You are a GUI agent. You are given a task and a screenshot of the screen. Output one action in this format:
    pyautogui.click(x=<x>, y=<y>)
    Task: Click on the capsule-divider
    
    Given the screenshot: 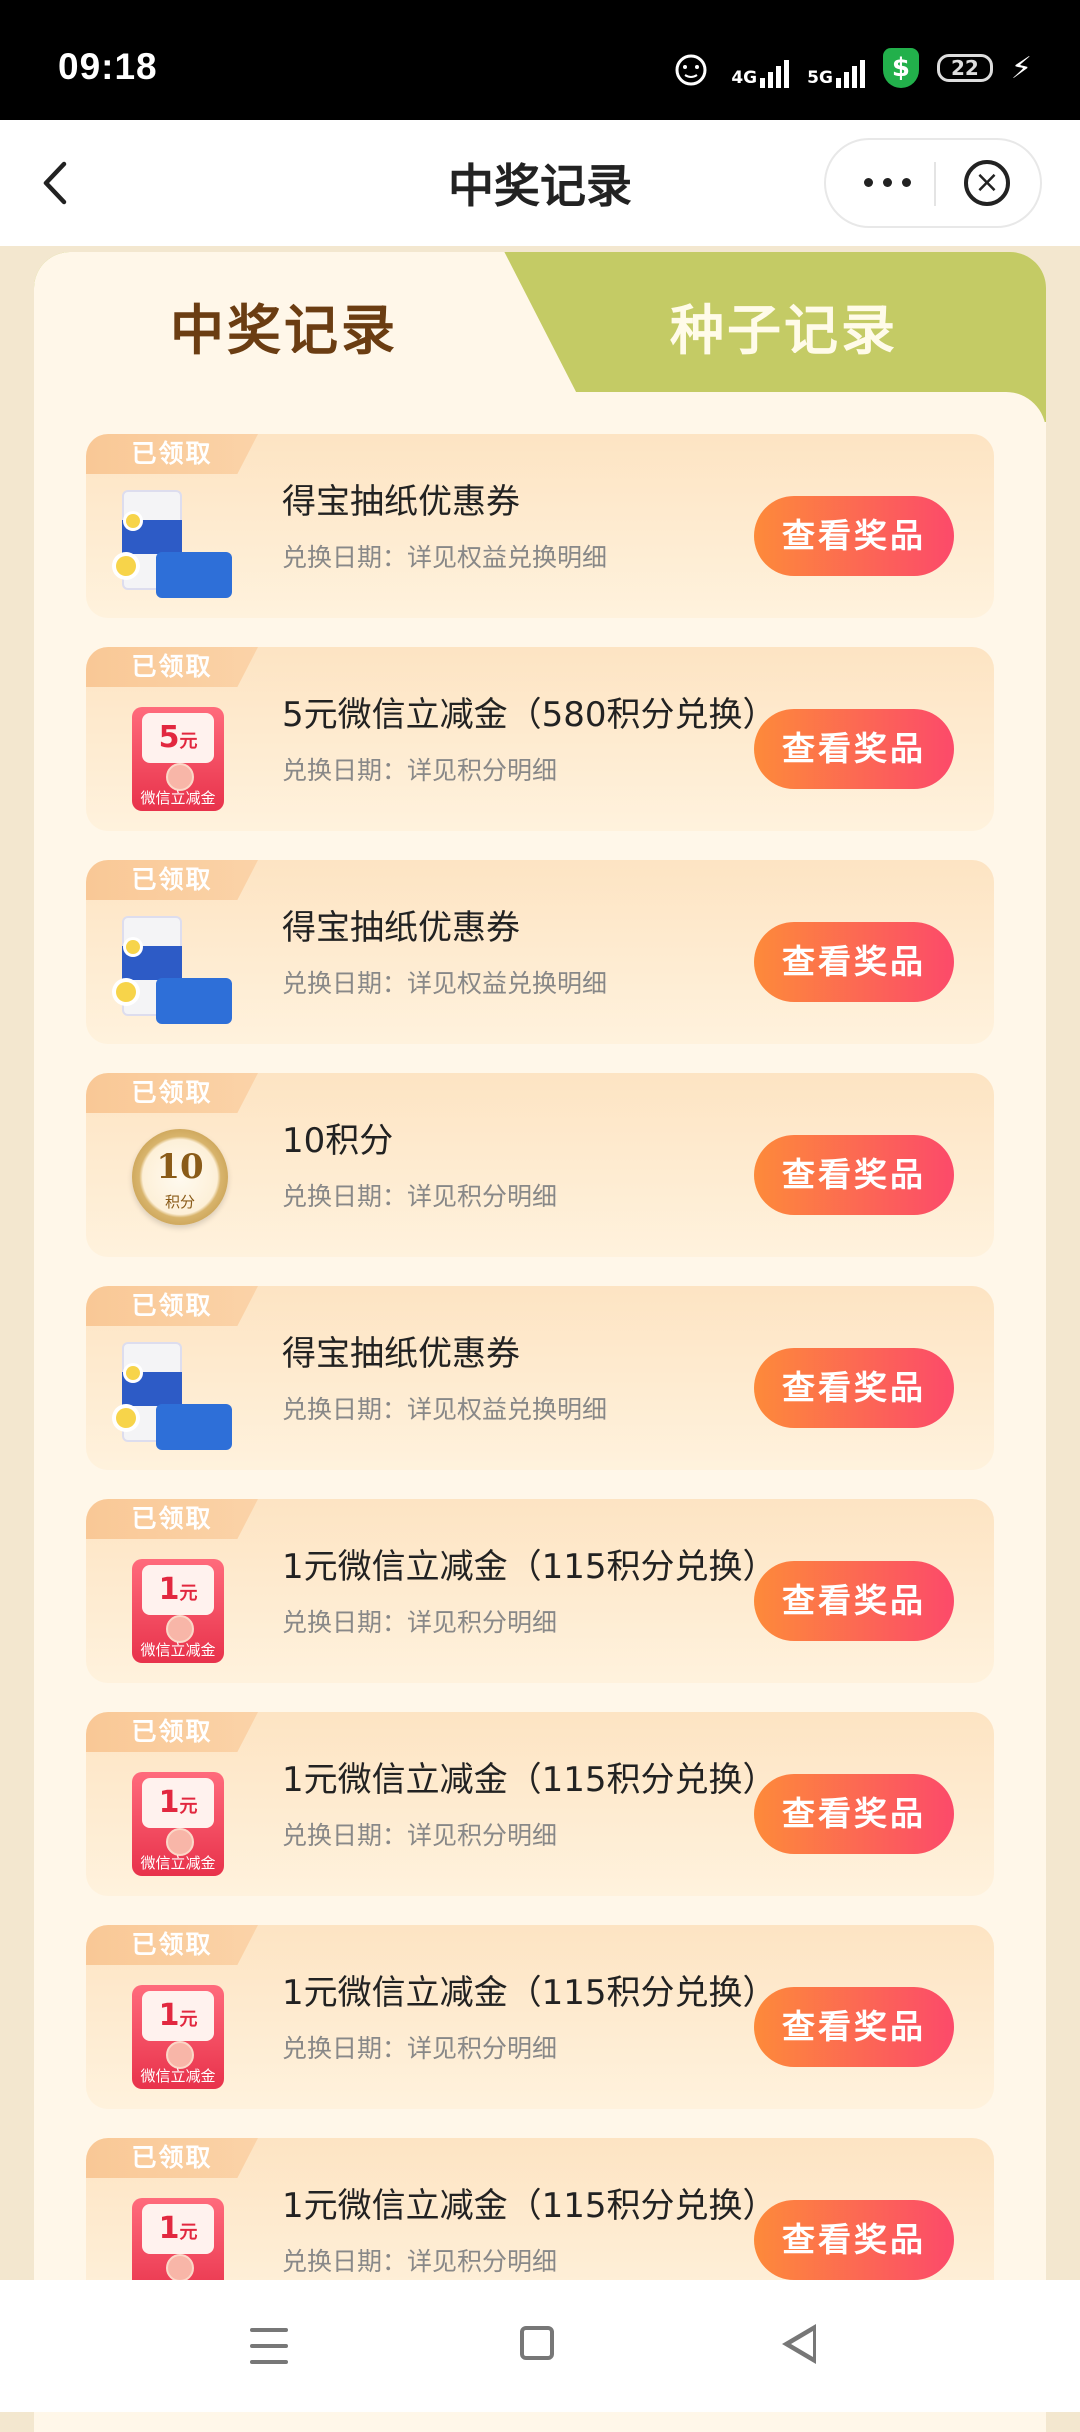 What is the action you would take?
    pyautogui.click(x=935, y=184)
    